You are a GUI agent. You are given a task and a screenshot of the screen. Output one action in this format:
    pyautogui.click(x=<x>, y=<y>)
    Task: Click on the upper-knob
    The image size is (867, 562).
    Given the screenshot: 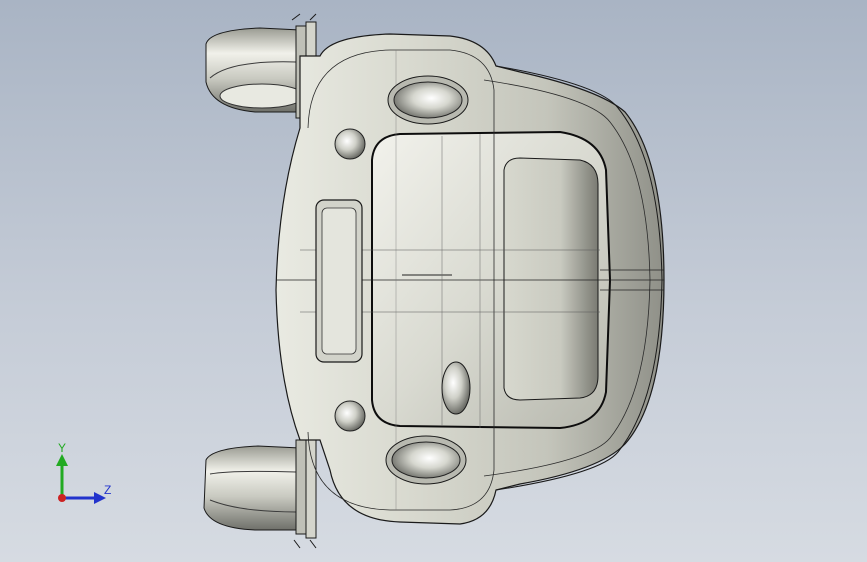 What is the action you would take?
    pyautogui.click(x=350, y=144)
    